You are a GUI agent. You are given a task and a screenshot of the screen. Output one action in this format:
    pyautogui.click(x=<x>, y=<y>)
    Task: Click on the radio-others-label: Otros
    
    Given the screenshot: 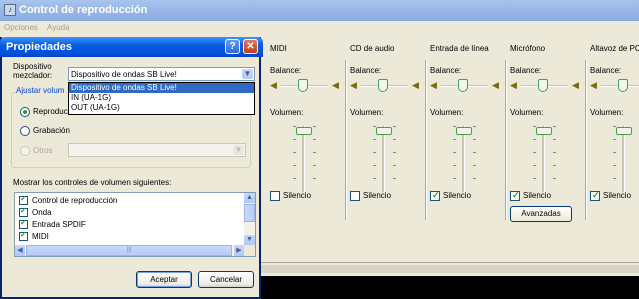 What is the action you would take?
    pyautogui.click(x=43, y=150)
    